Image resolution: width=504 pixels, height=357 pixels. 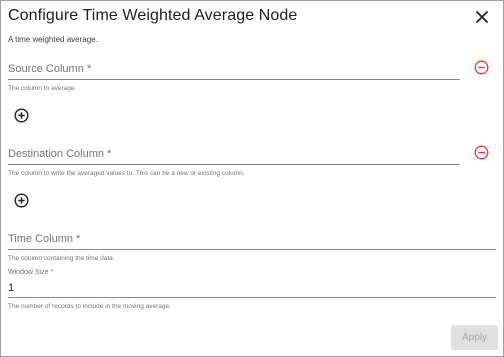 What do you see at coordinates (153, 15) in the screenshot?
I see `dialog-title: Configure Time Weighted Average Node` at bounding box center [153, 15].